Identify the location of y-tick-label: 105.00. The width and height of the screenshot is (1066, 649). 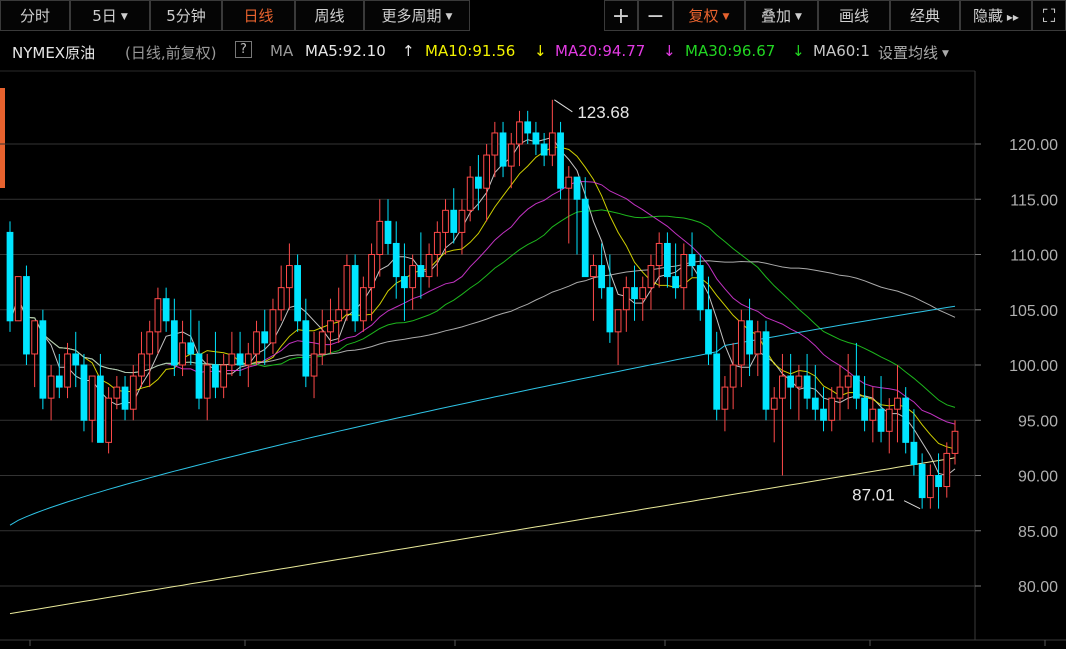
(1033, 311).